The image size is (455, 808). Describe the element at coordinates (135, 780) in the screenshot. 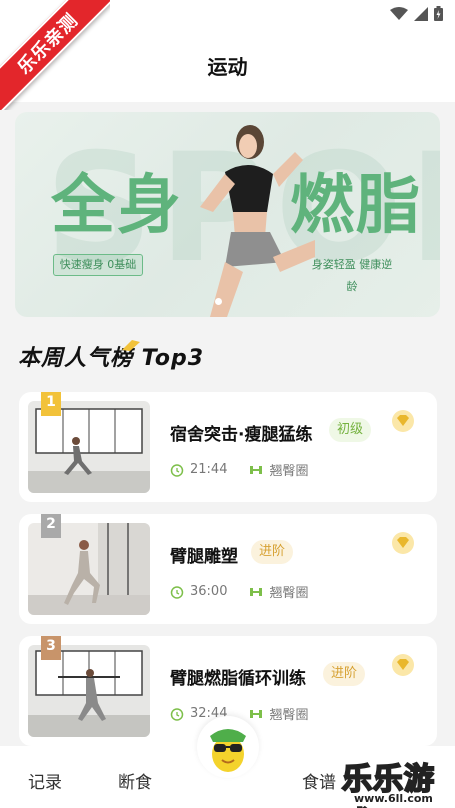

I see `nav-item-fasting: 断食` at that location.